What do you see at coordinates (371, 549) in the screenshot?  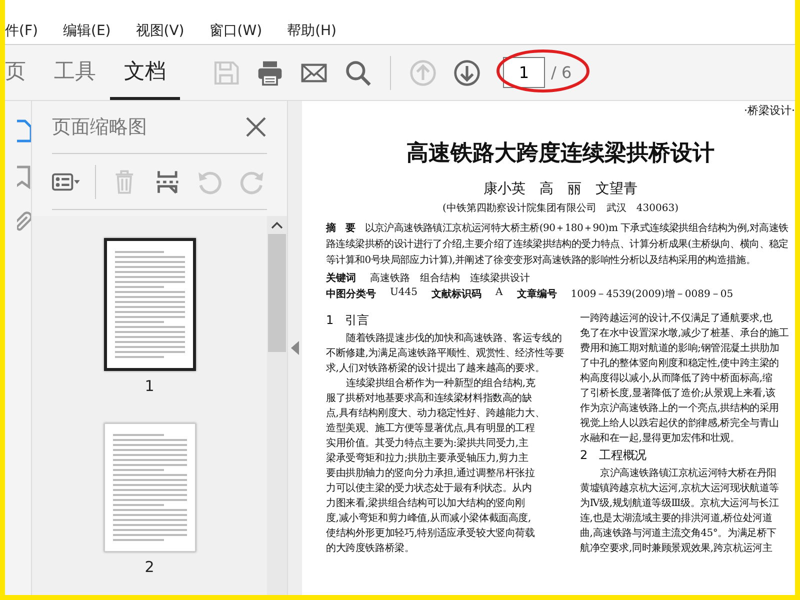 I see `text-line: 的大跨度铁路桥梁。` at bounding box center [371, 549].